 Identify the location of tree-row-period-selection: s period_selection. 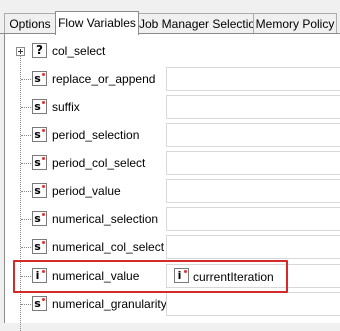
(172, 136).